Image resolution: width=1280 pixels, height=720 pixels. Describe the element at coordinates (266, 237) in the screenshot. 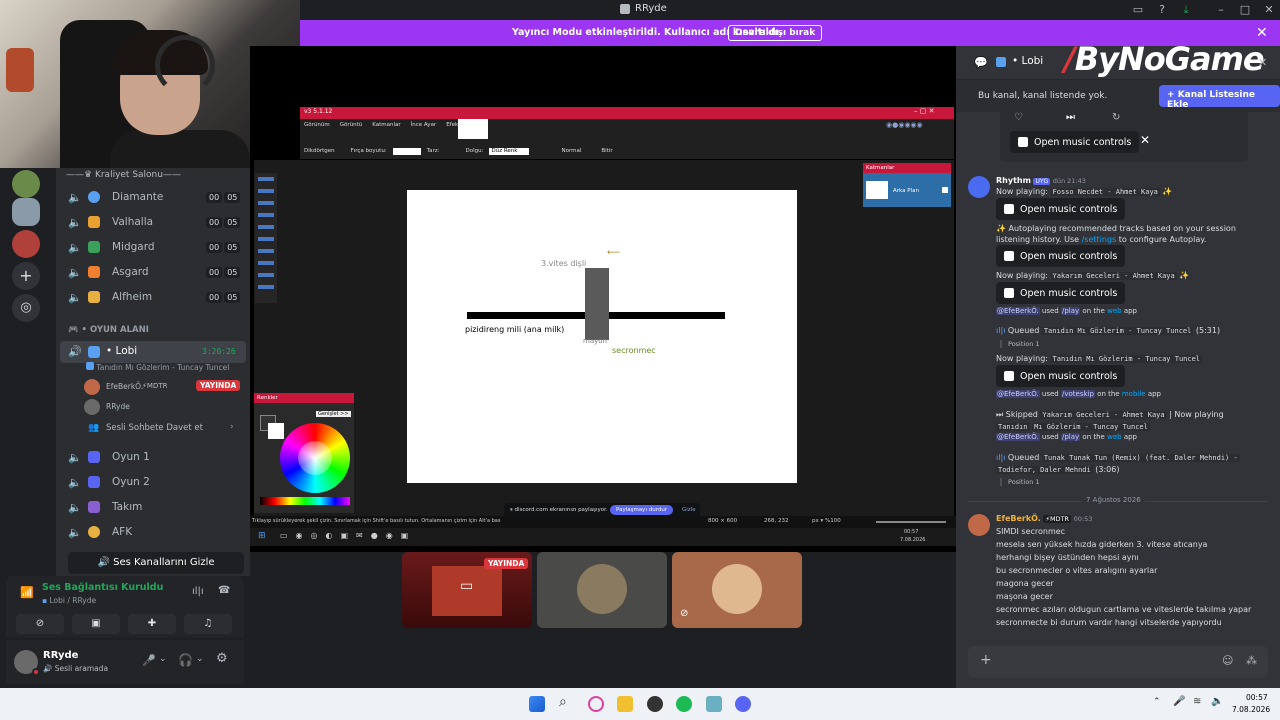

I see `tool-icons` at that location.